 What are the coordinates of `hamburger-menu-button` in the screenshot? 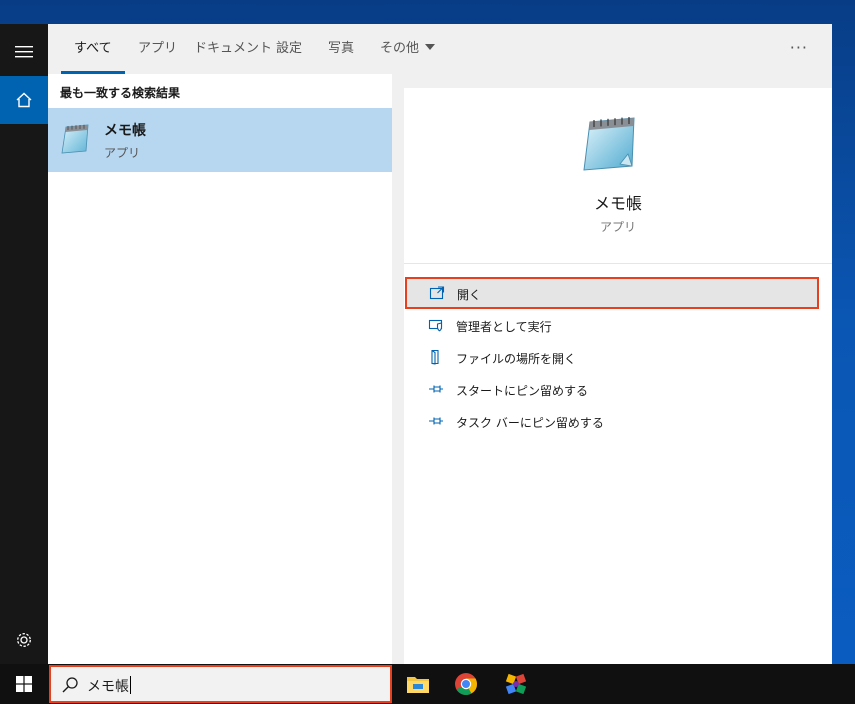 It's located at (24, 52).